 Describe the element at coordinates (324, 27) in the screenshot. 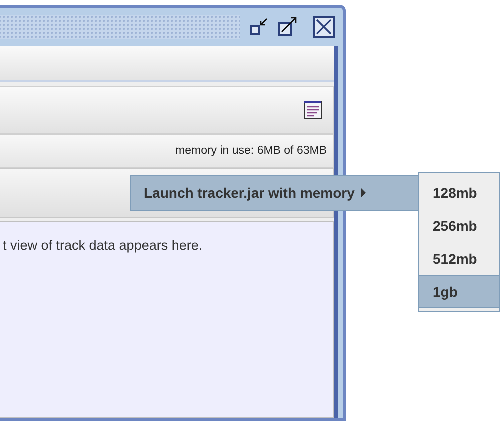

I see `close-icon` at that location.